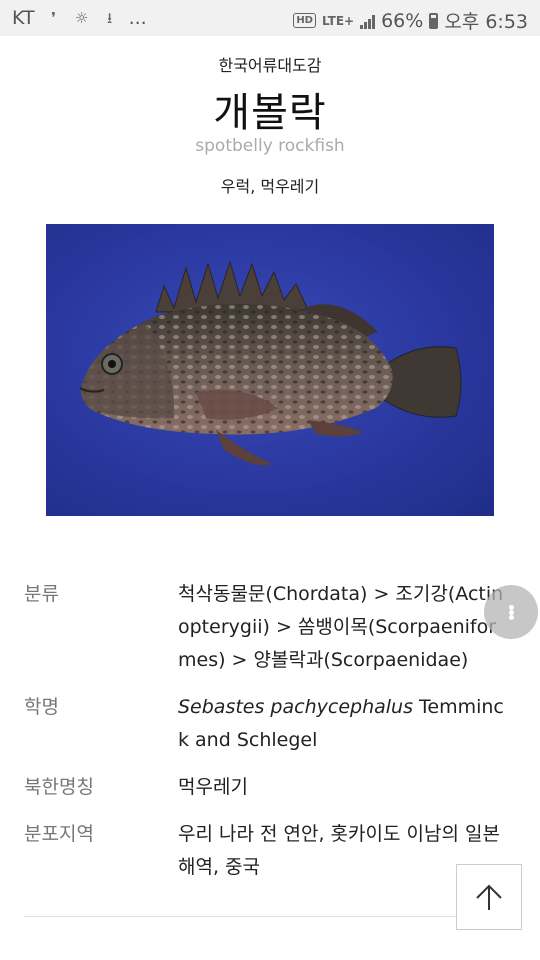  Describe the element at coordinates (41, 707) in the screenshot. I see `scientific-name-label: 학명` at that location.